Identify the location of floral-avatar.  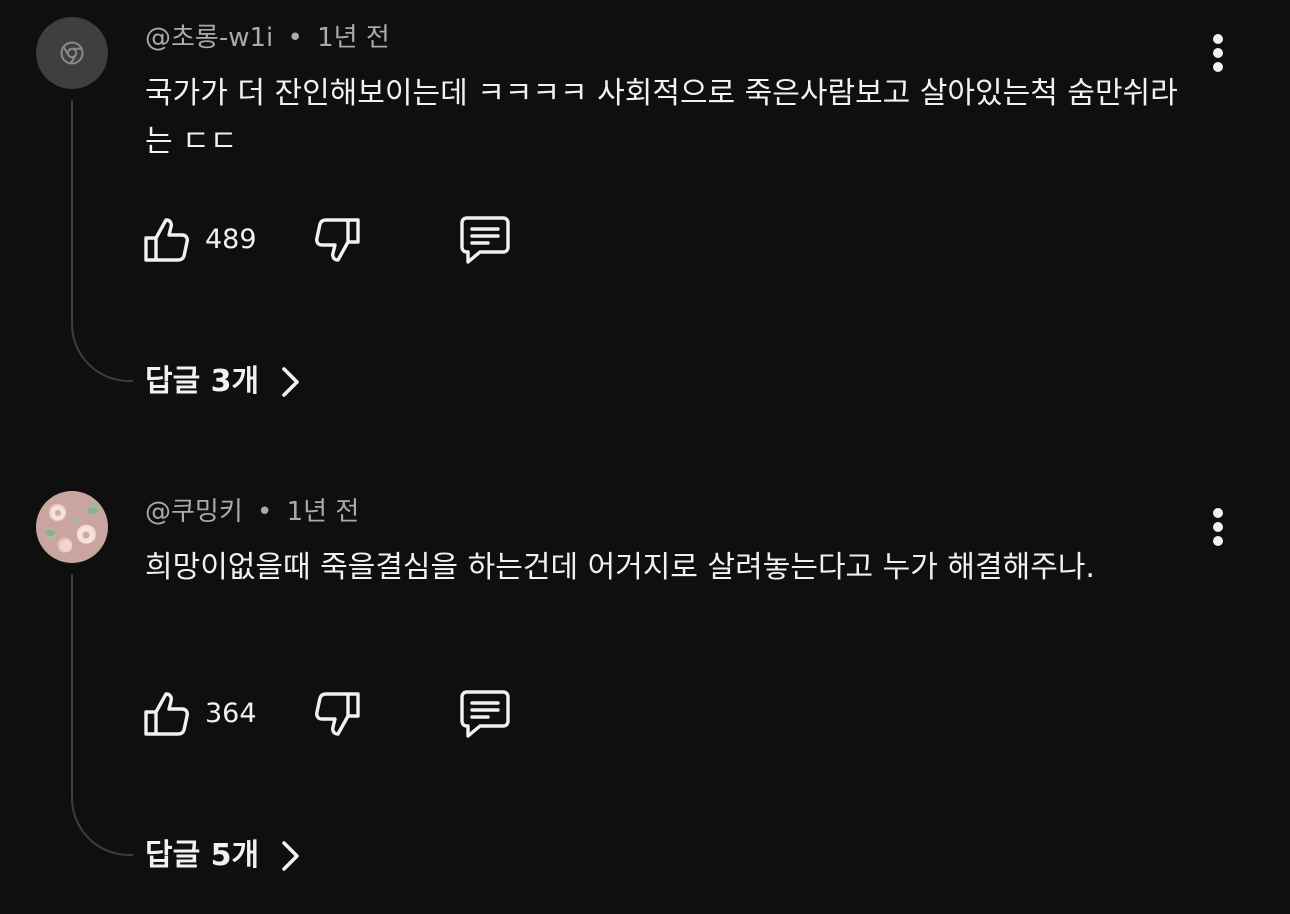
(71, 529).